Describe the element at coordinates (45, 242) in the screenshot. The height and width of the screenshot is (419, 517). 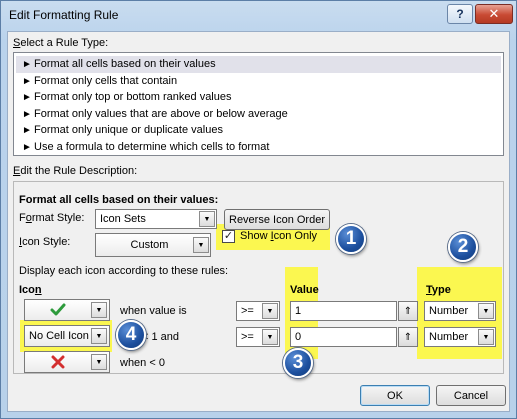
I see `icon-style-label: Icon Style:` at that location.